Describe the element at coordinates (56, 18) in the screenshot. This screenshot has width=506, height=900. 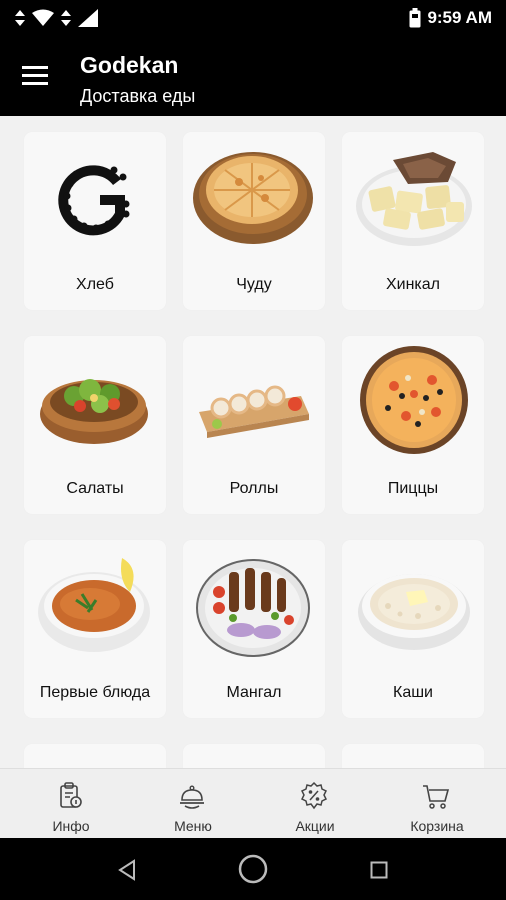
I see `status-left-icons` at that location.